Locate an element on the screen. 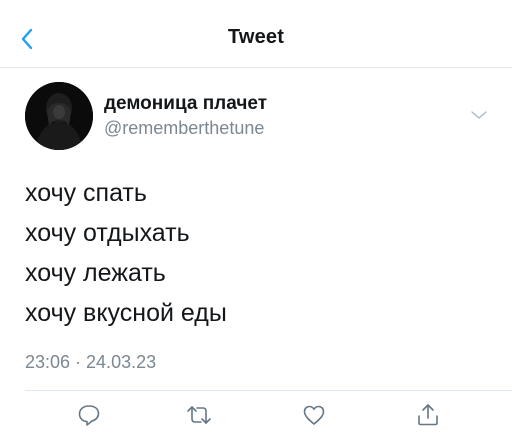  share-icon is located at coordinates (428, 415).